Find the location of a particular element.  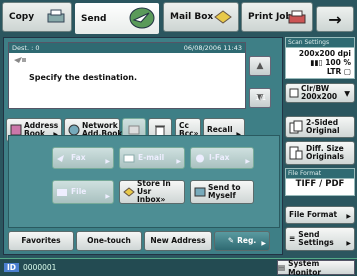

send-icon is located at coordinates (142, 18).